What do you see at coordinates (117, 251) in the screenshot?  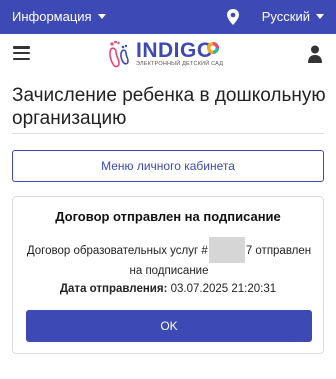 I see `message-prefix: Договор образовательных услуг #` at bounding box center [117, 251].